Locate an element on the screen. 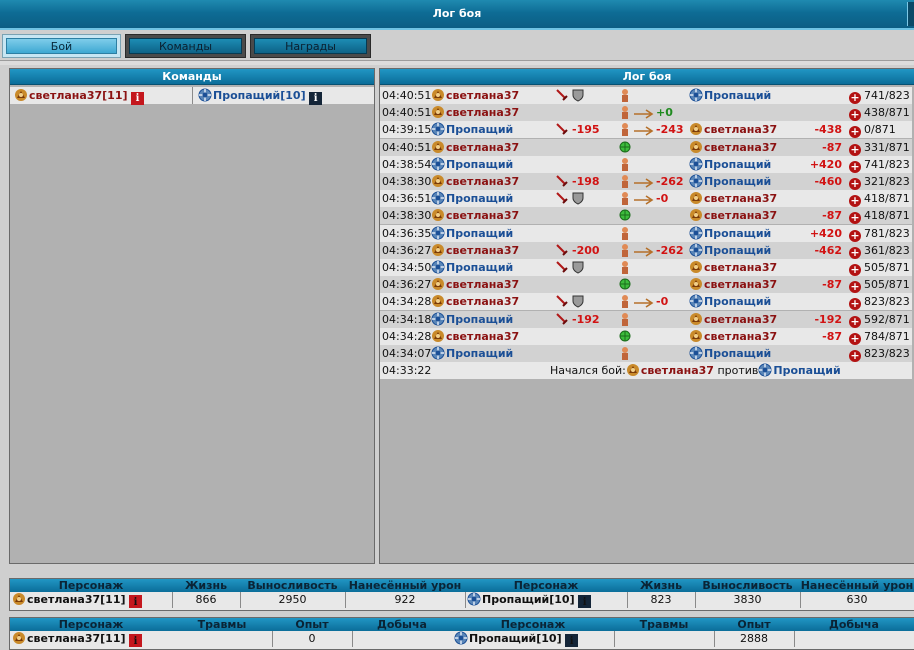  stats-p2-entry: Пропащий[10] i is located at coordinates (529, 600).